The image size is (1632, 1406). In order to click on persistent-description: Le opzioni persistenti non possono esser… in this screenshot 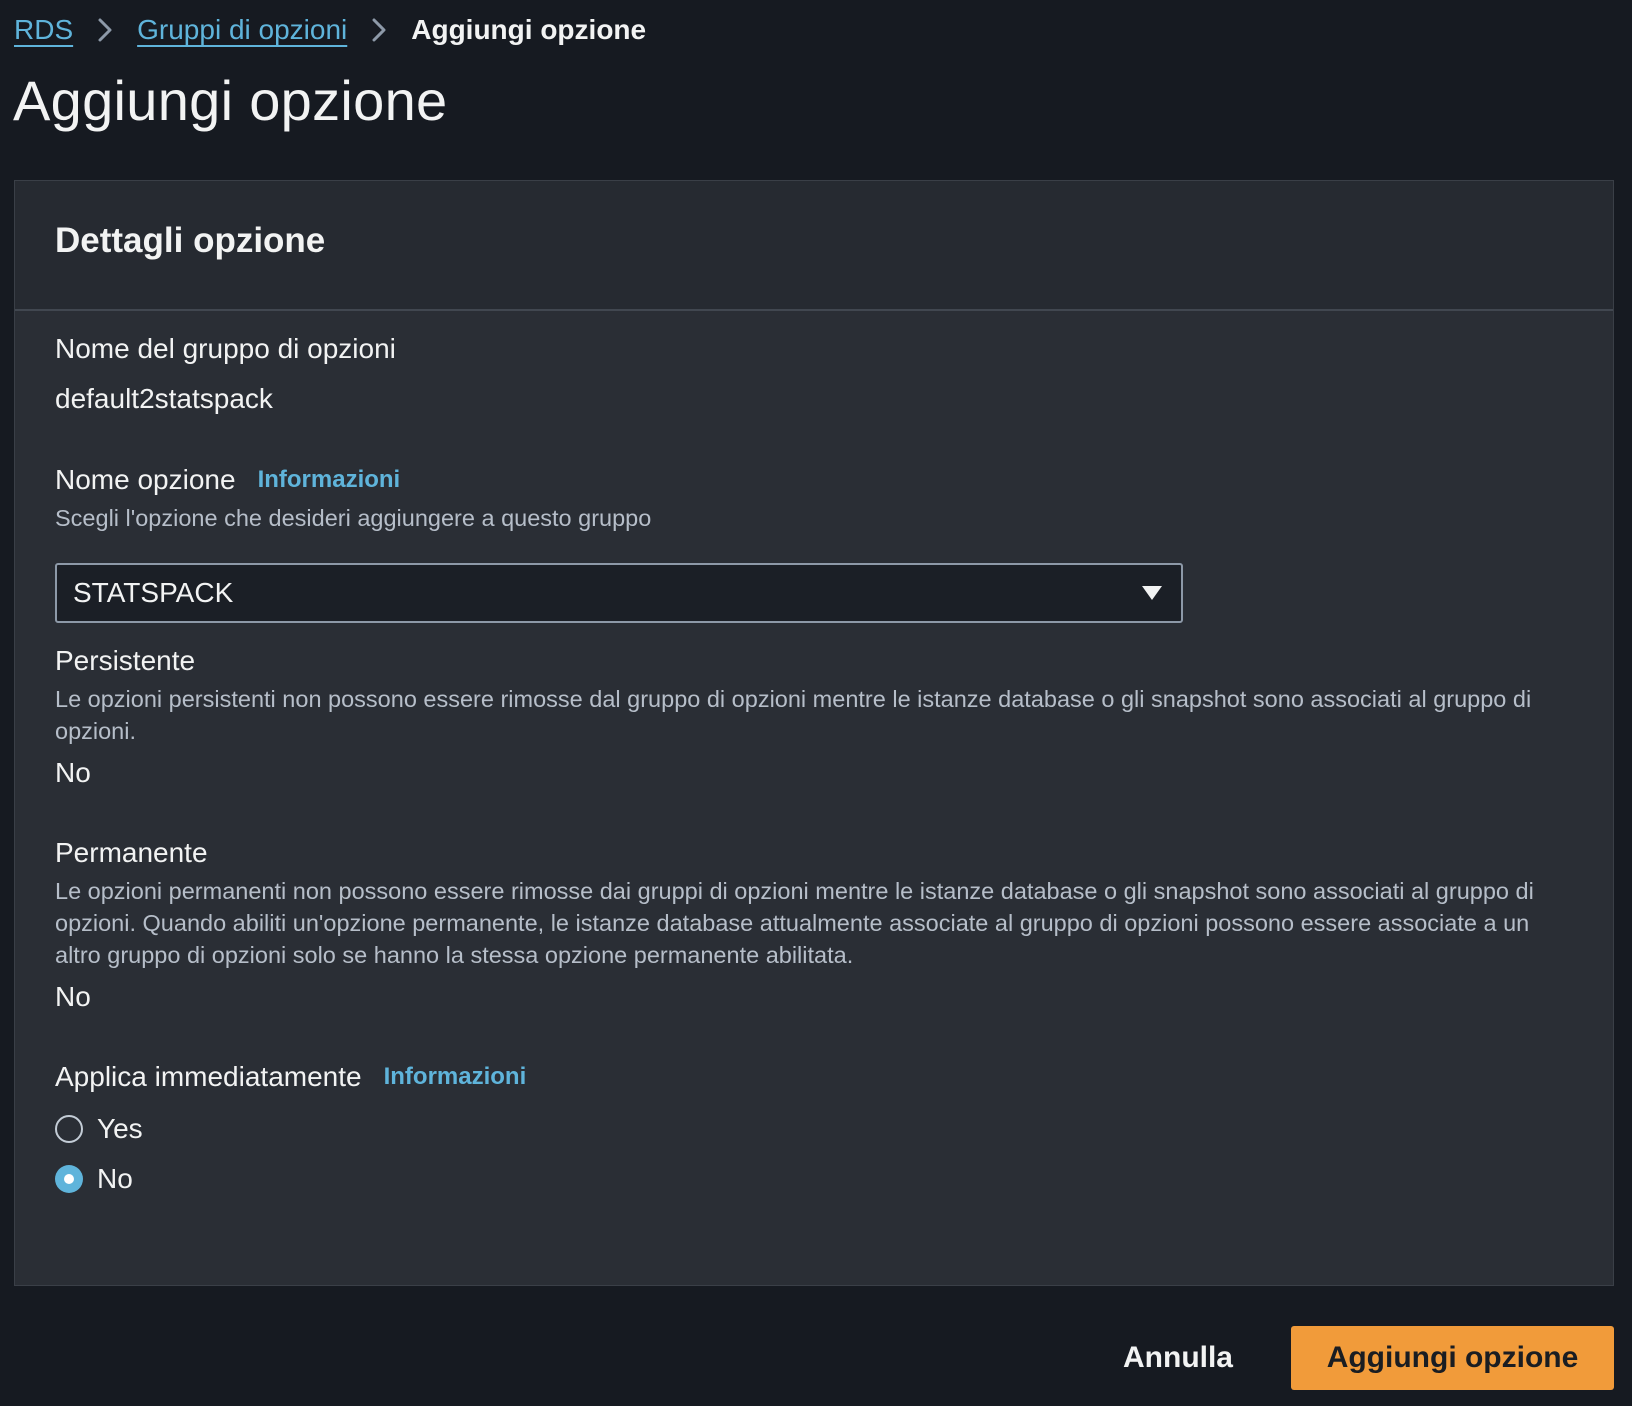, I will do `click(793, 715)`.